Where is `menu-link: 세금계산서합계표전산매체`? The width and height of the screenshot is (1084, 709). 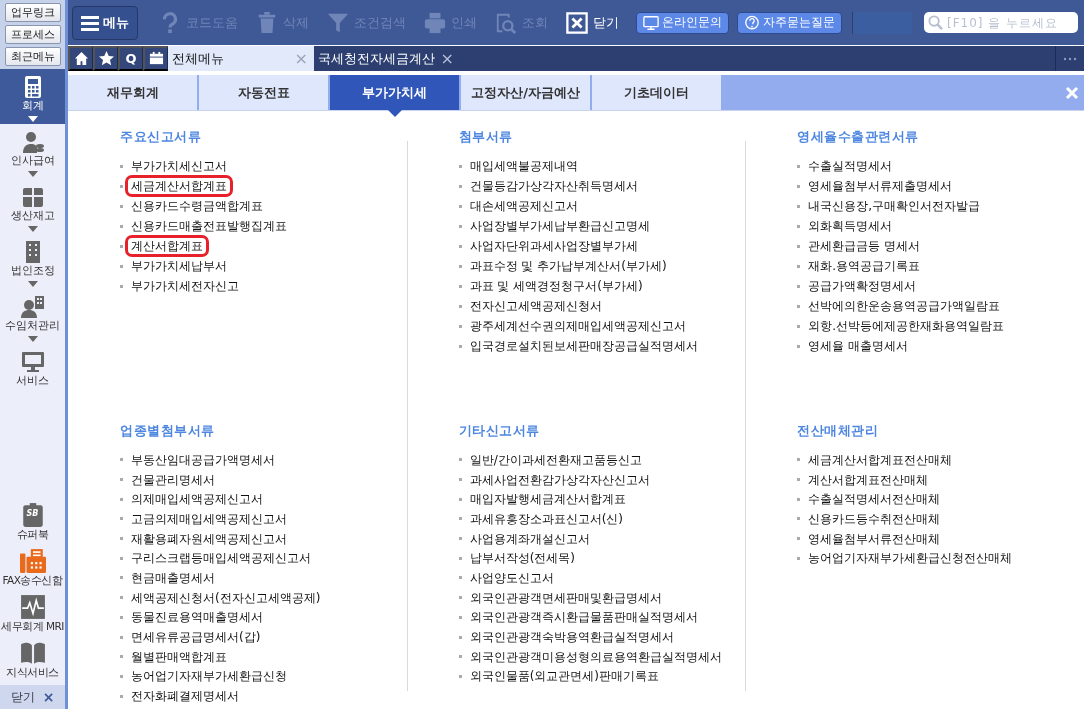
menu-link: 세금계산서합계표전산매체 is located at coordinates (880, 459).